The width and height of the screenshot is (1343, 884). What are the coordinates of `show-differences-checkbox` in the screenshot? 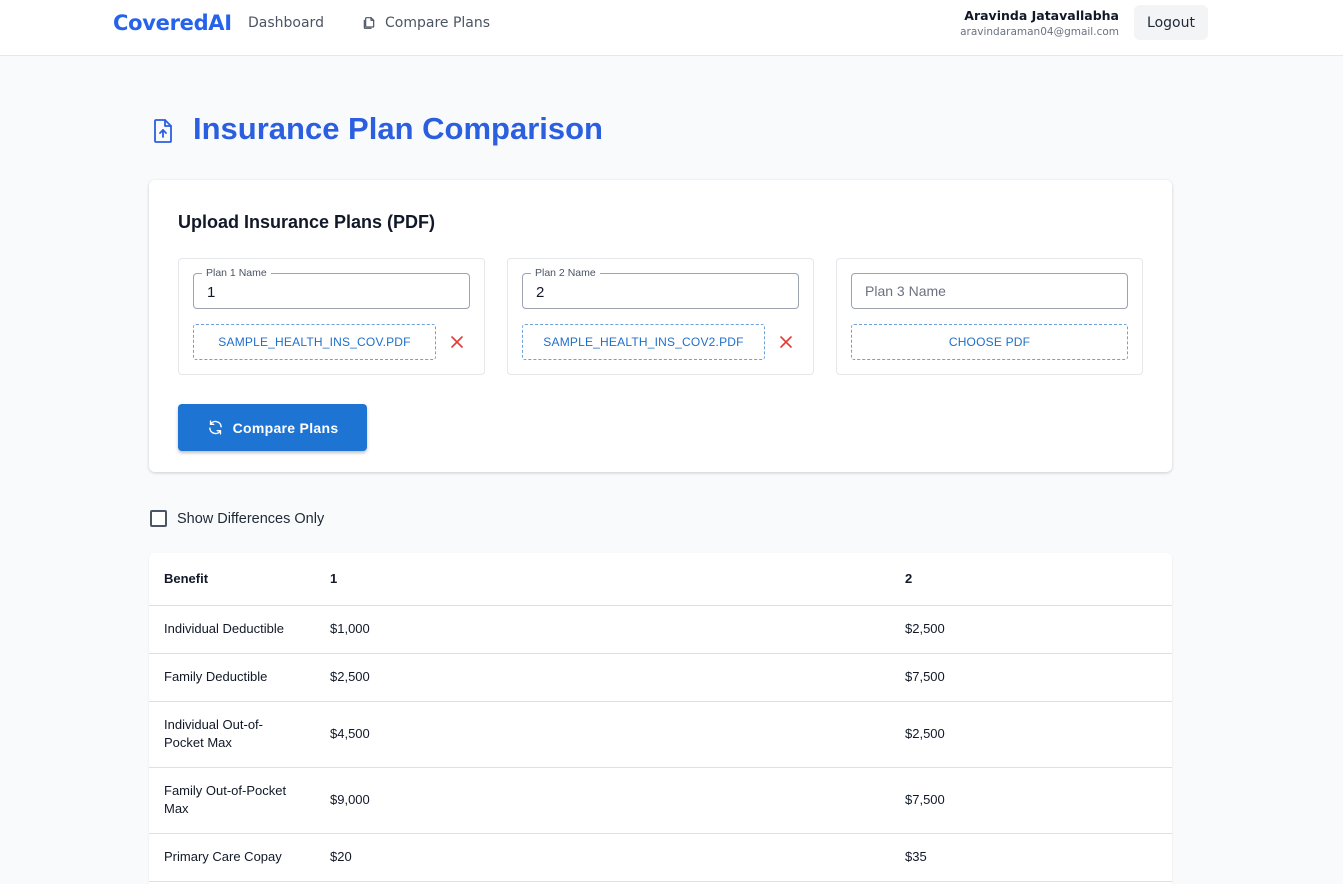 It's located at (158, 518).